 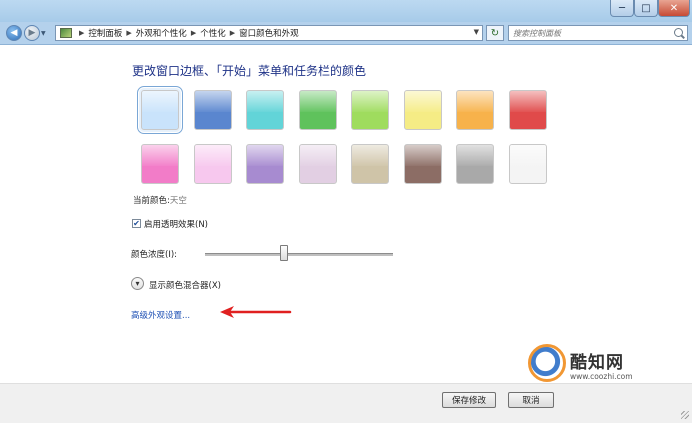 What do you see at coordinates (213, 33) in the screenshot?
I see `breadcrumb-personalization: 个性化` at bounding box center [213, 33].